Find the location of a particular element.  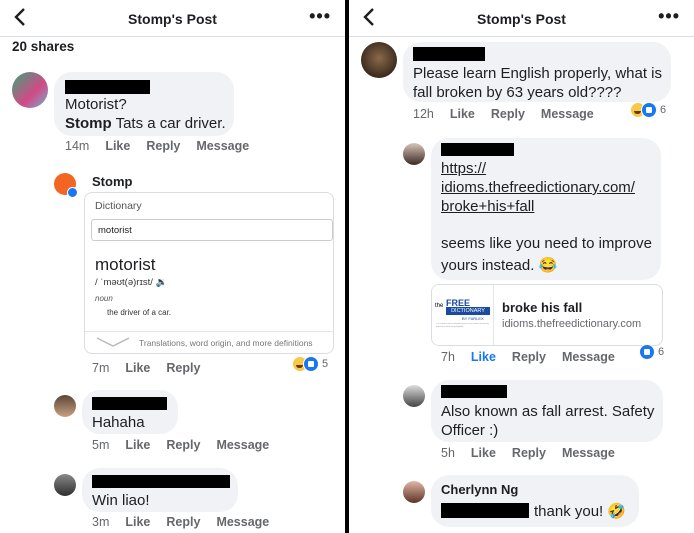

url-link-part2: idioms.thefreedictionary.com/ is located at coordinates (538, 187).